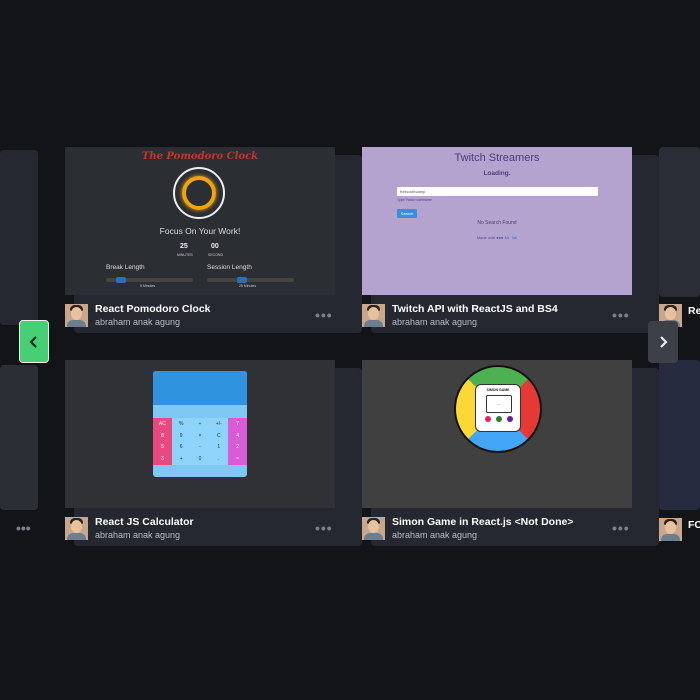  What do you see at coordinates (694, 525) in the screenshot?
I see `partial-title-right-bottom: FC` at bounding box center [694, 525].